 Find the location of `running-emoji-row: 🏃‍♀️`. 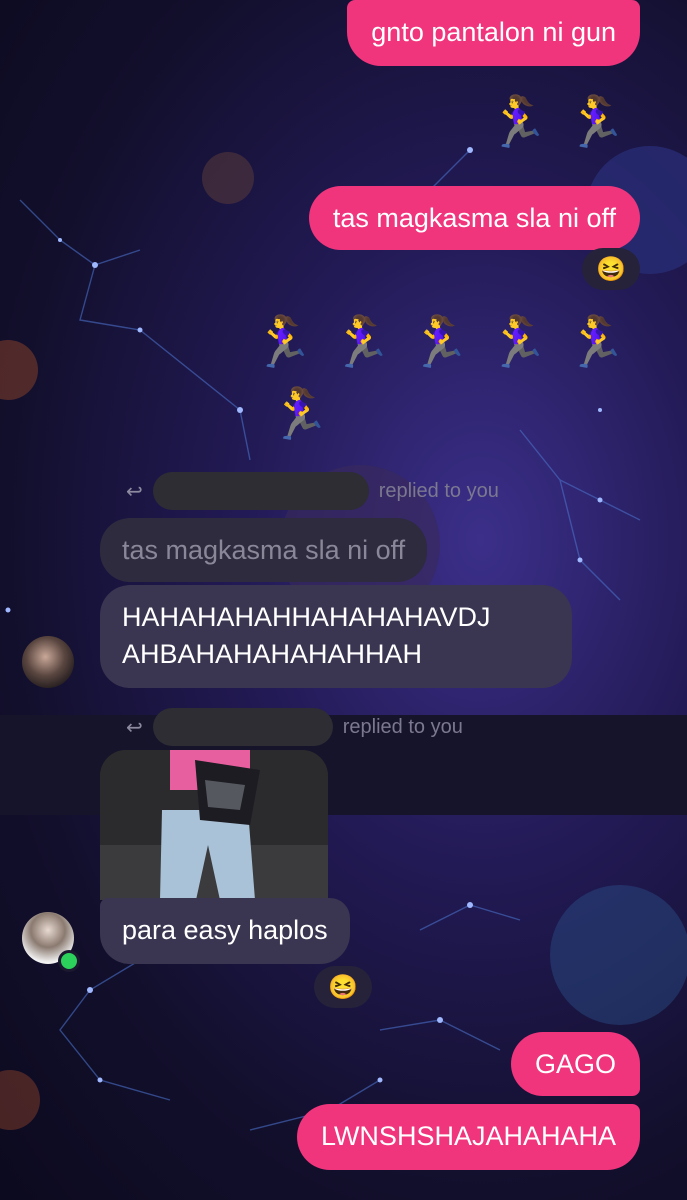

running-emoji-row: 🏃‍♀️ is located at coordinates (307, 414).